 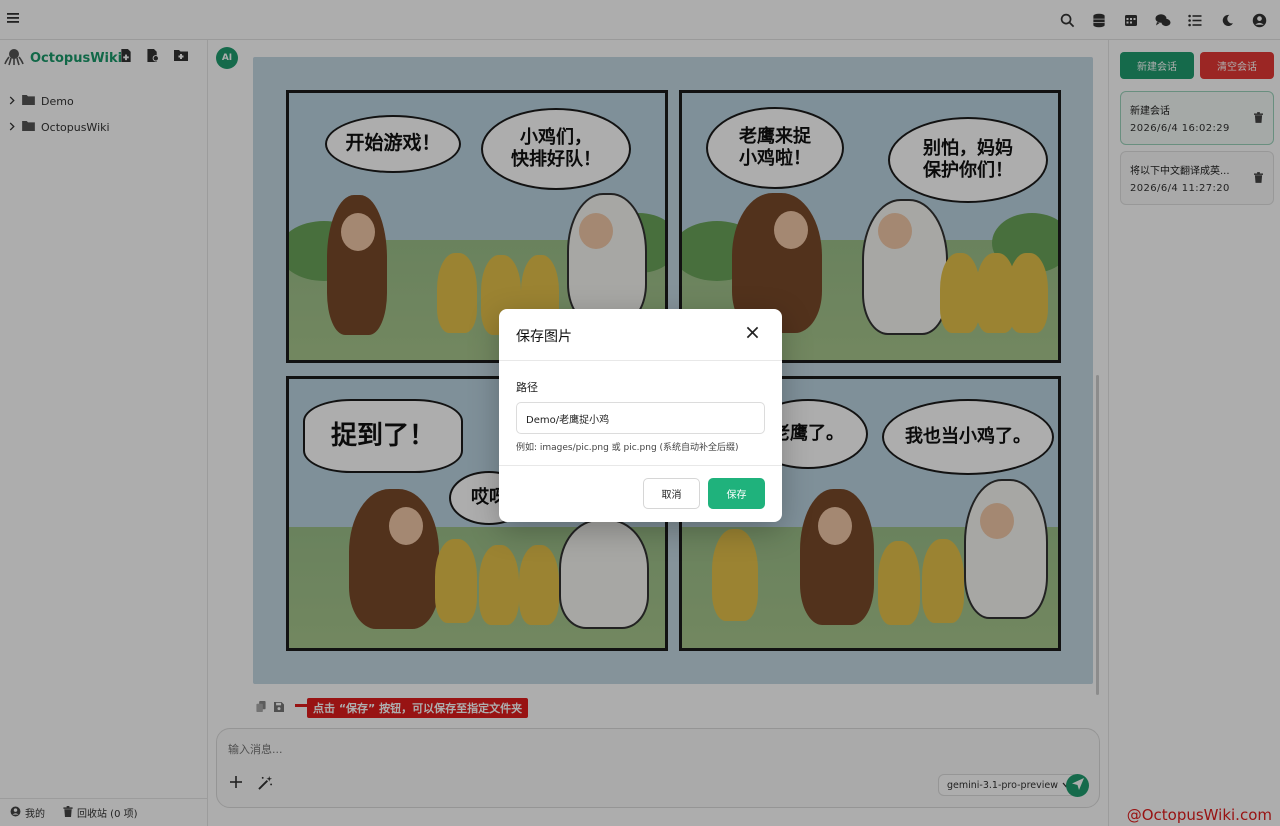 I want to click on dialog-title: 保存图片, so click(x=544, y=337).